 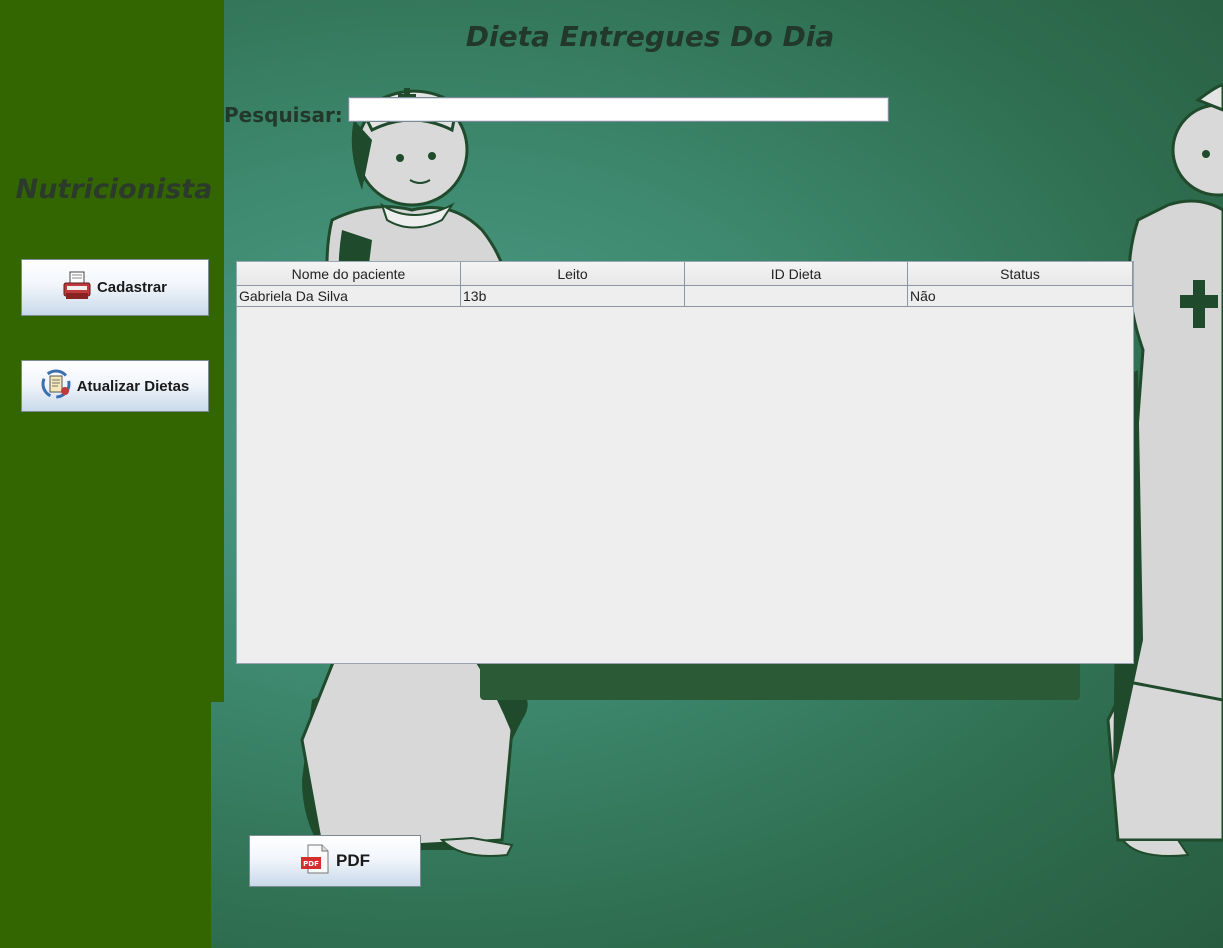 I want to click on page-title: Dieta Entregues Do Dia, so click(x=650, y=36).